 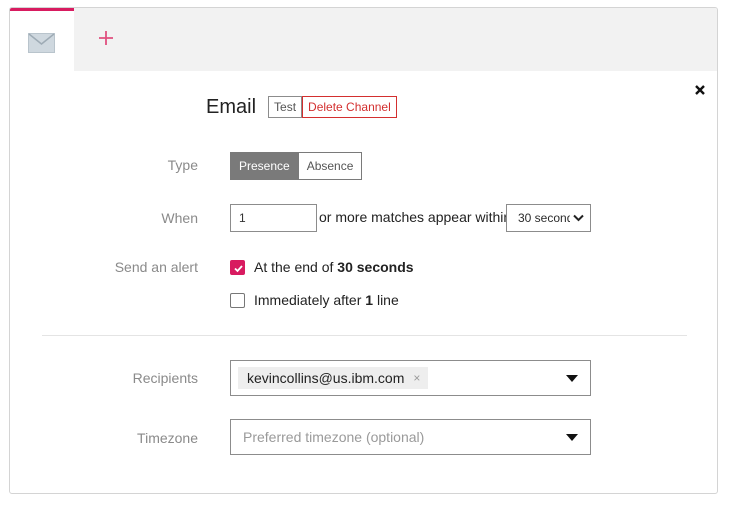 I want to click on alert-end-option: At the end of 30 seconds, so click(x=322, y=267).